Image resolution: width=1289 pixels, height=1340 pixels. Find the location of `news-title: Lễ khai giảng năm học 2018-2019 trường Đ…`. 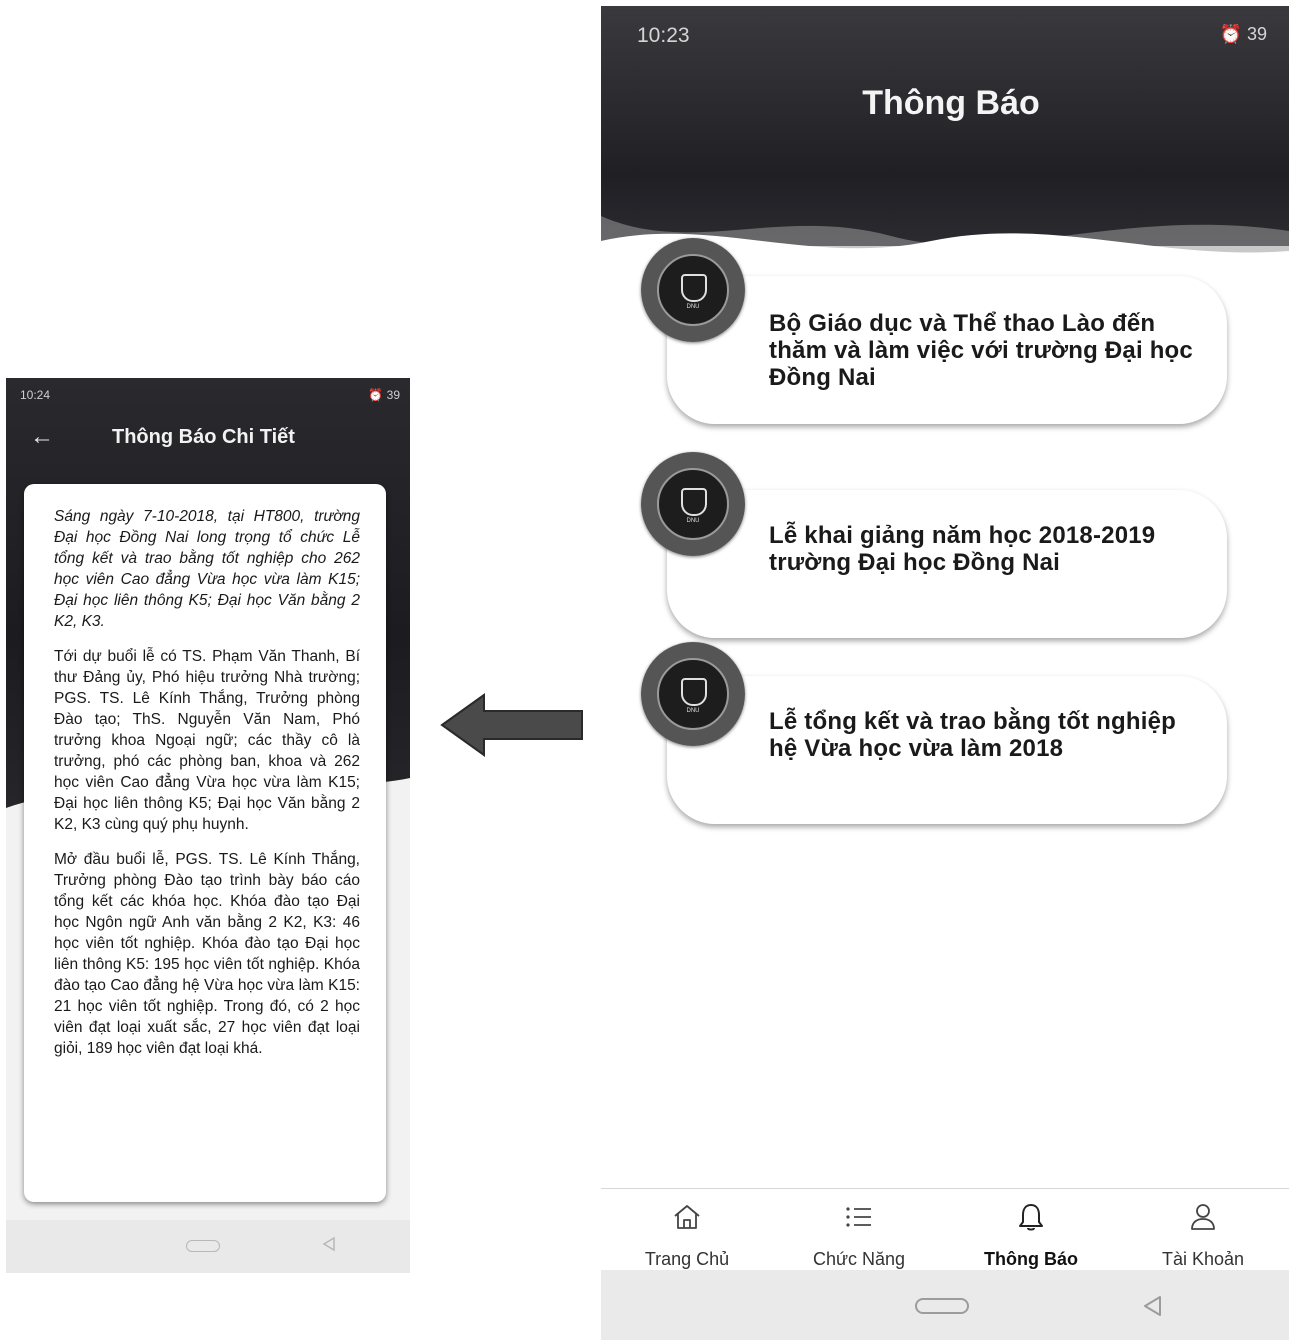

news-title: Lễ khai giảng năm học 2018-2019 trường Đ… is located at coordinates (962, 549).